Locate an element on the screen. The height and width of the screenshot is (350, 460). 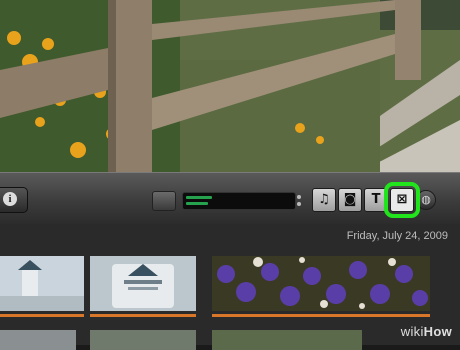
music-tool-button: ♫ is located at coordinates (324, 200).